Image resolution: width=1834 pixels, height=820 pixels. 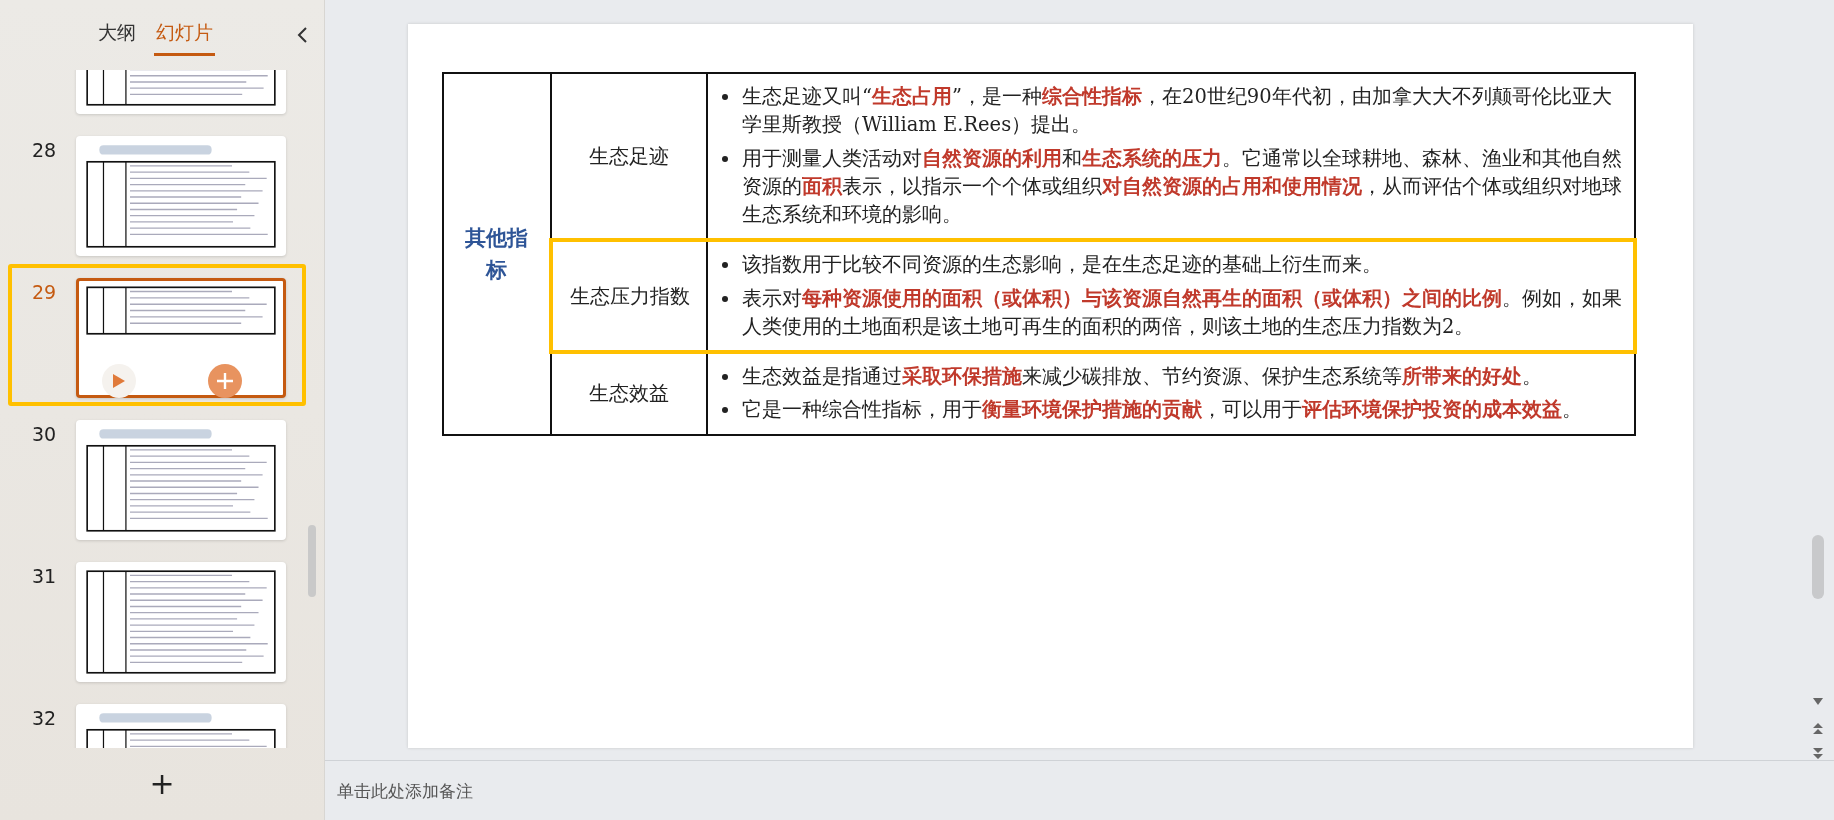 What do you see at coordinates (1177, 111) in the screenshot?
I see `bullet-text: 生态足迹又叫“生态占用”，是一种综合性指标，在20世纪90年代初，由加拿大大不列颠哥伦比亚大学里斯教授（William E.Rees）提出。` at bounding box center [1177, 111].